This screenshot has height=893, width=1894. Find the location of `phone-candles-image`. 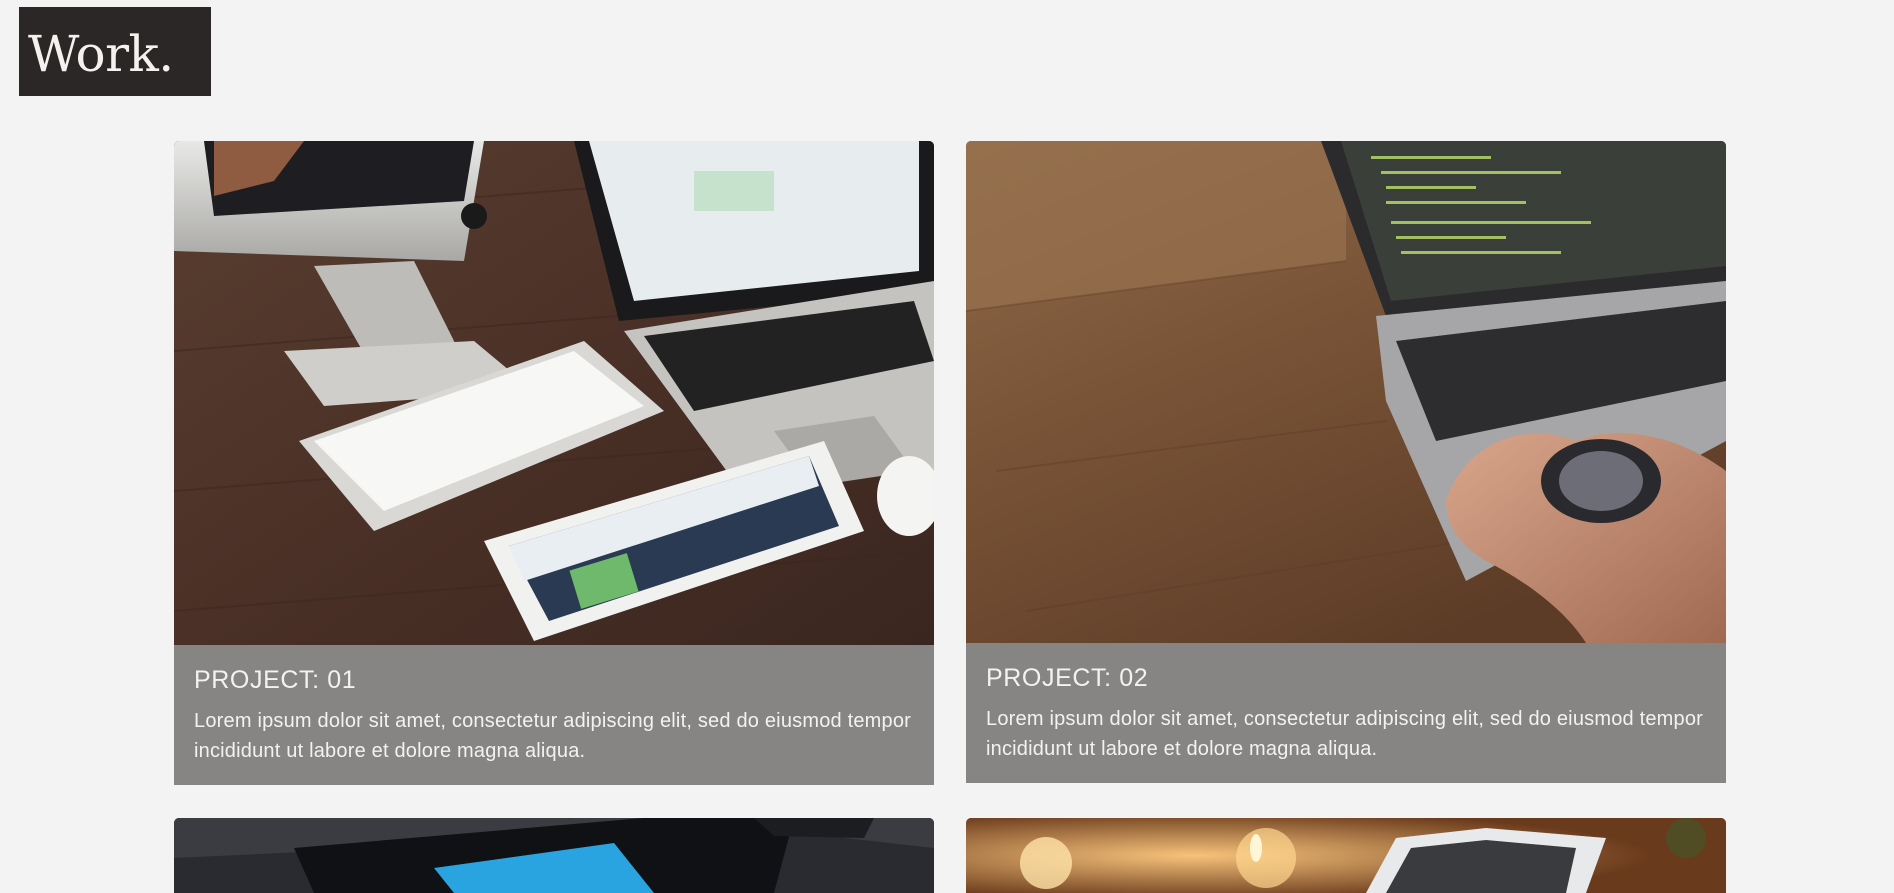

phone-candles-image is located at coordinates (1346, 855).